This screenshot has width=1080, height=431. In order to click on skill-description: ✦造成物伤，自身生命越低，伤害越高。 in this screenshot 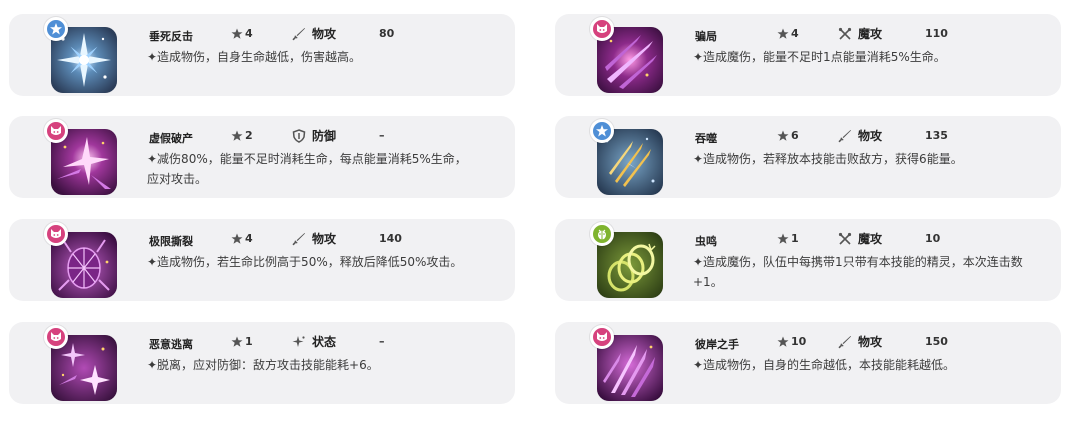, I will do `click(254, 57)`.